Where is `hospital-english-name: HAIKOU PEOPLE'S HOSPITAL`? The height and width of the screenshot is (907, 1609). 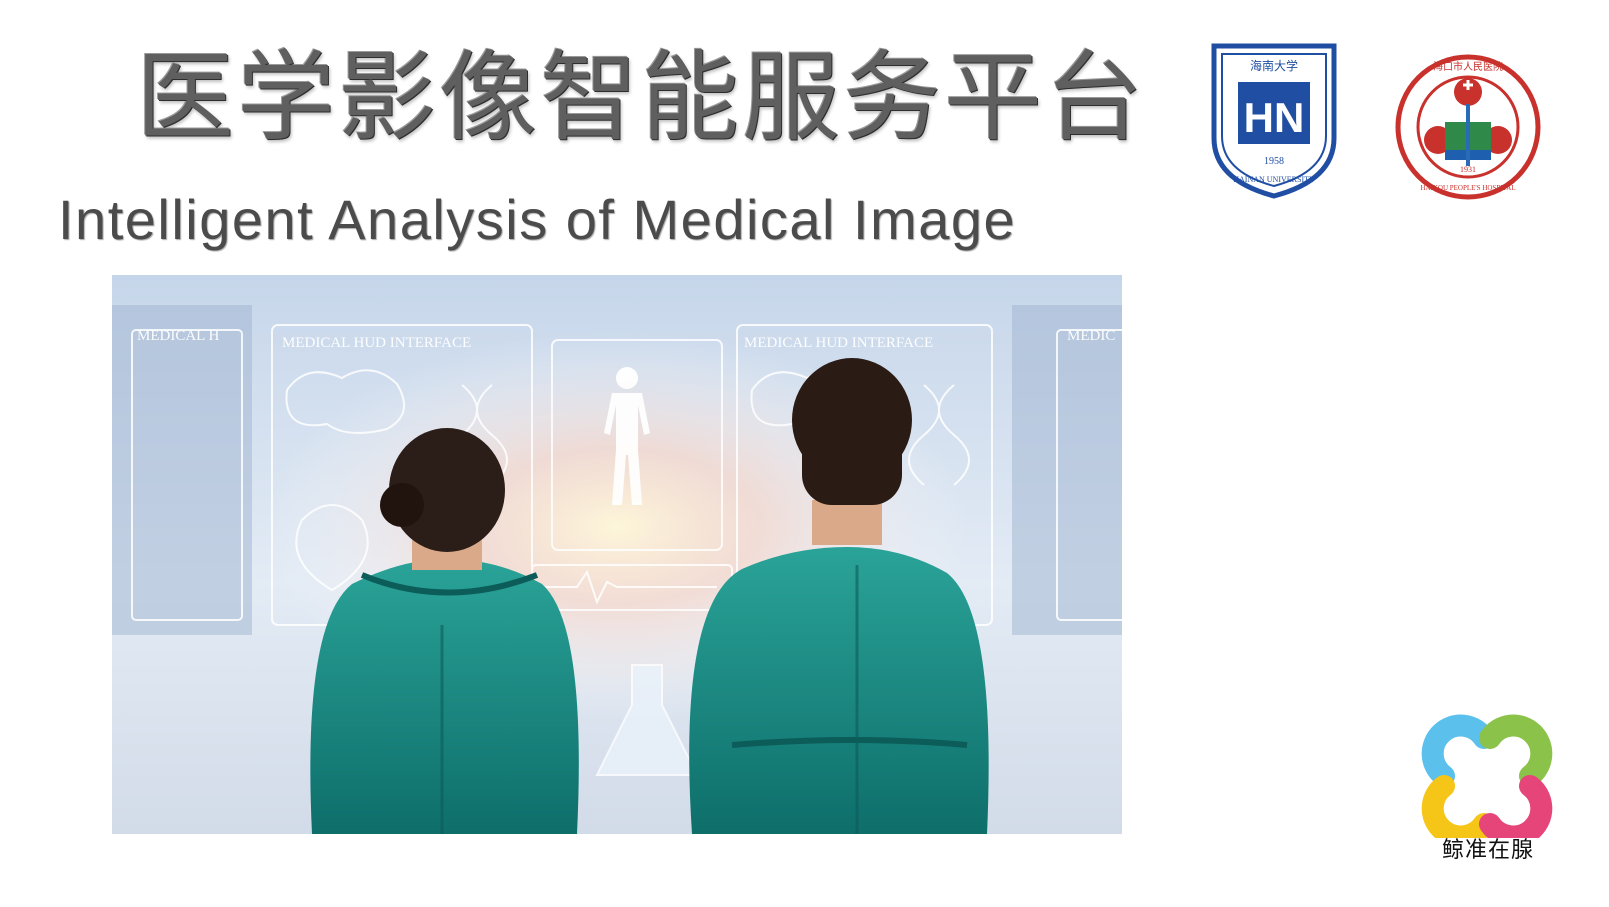 hospital-english-name: HAIKOU PEOPLE'S HOSPITAL is located at coordinates (1467, 188).